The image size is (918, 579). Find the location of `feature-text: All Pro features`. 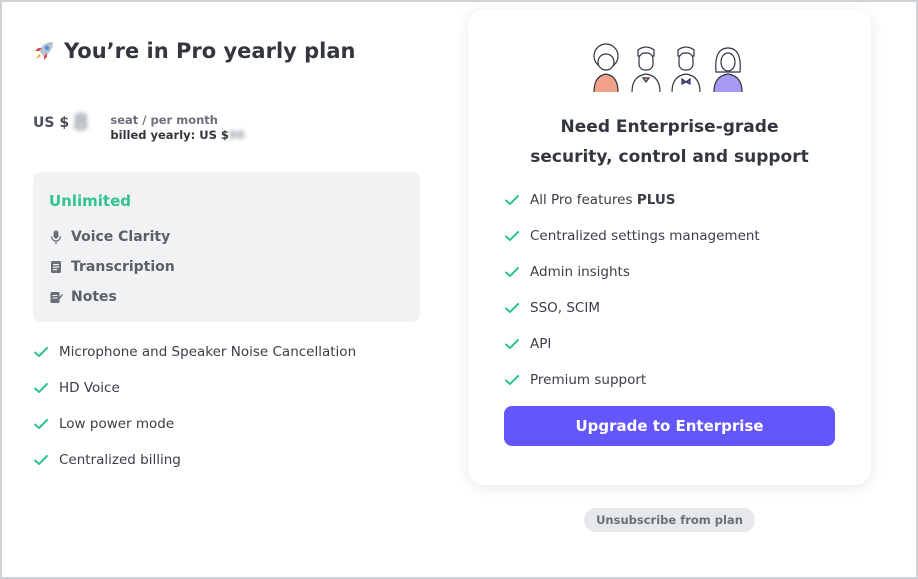

feature-text: All Pro features is located at coordinates (583, 200).